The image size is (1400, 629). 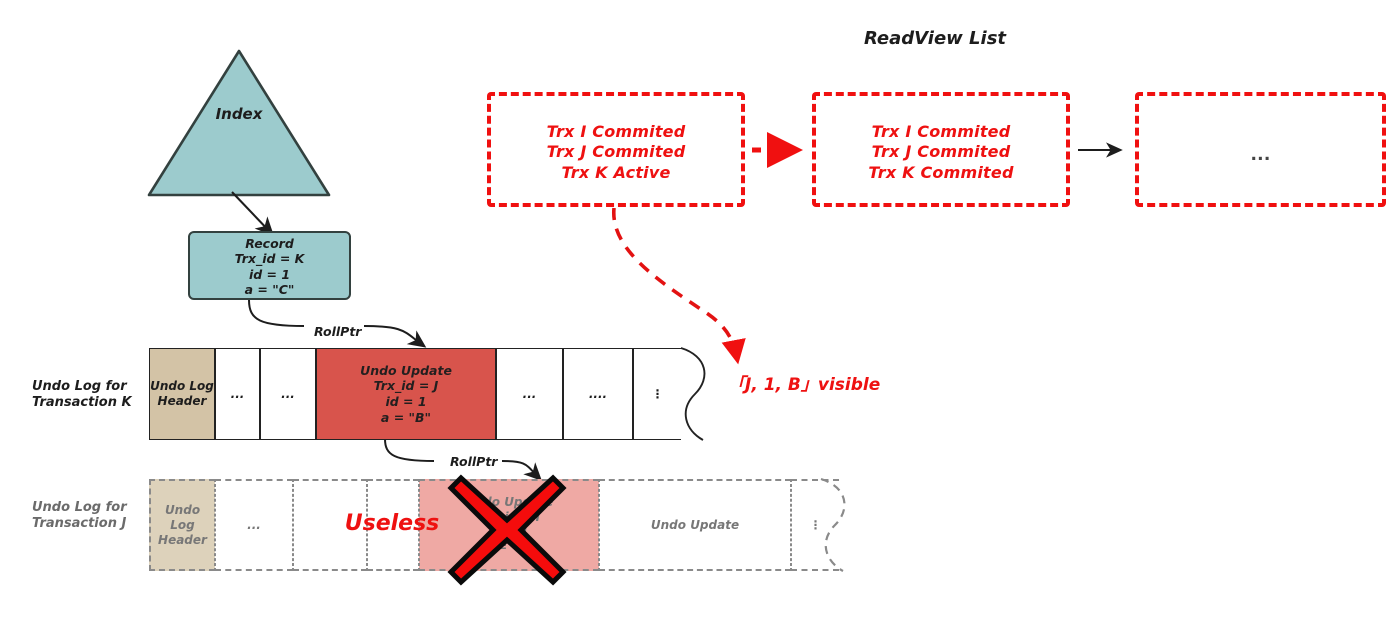 What do you see at coordinates (804, 385) in the screenshot?
I see `visible-annotation: 「J, 1, B」visible` at bounding box center [804, 385].